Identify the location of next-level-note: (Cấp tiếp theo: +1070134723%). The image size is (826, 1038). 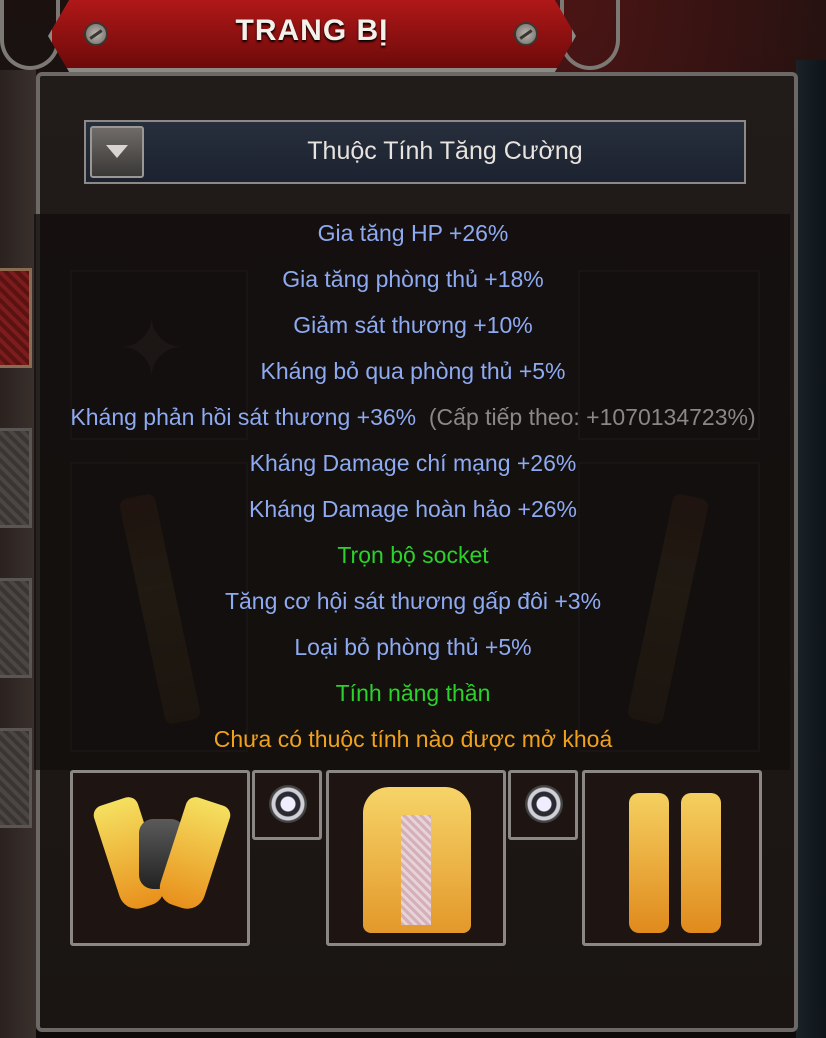
(592, 417).